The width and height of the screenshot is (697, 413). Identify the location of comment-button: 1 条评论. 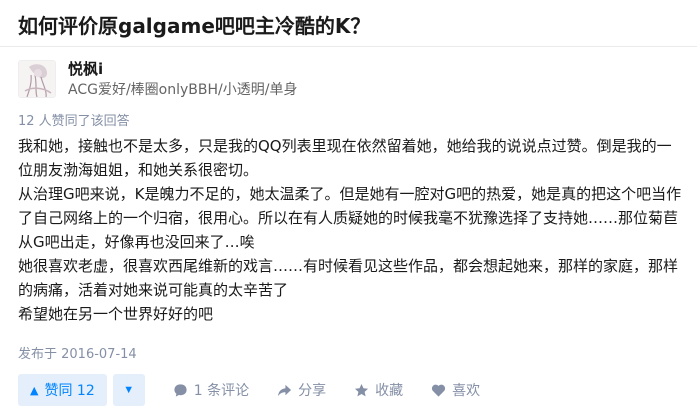
(211, 390).